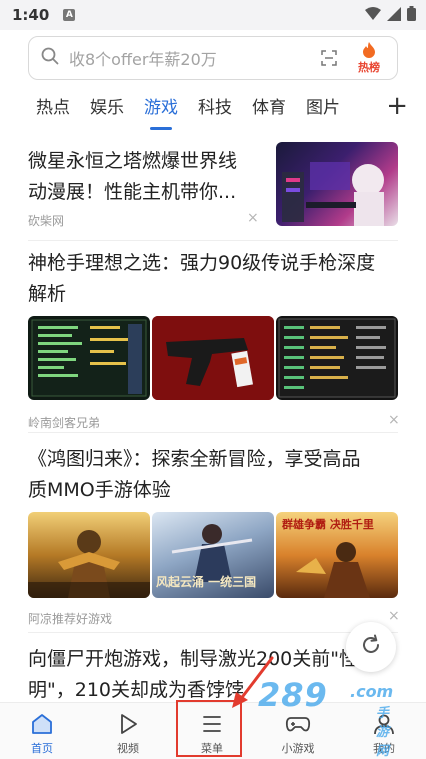 The width and height of the screenshot is (426, 759). Describe the element at coordinates (64, 423) in the screenshot. I see `article-source: 岭南剑客兄弟` at that location.